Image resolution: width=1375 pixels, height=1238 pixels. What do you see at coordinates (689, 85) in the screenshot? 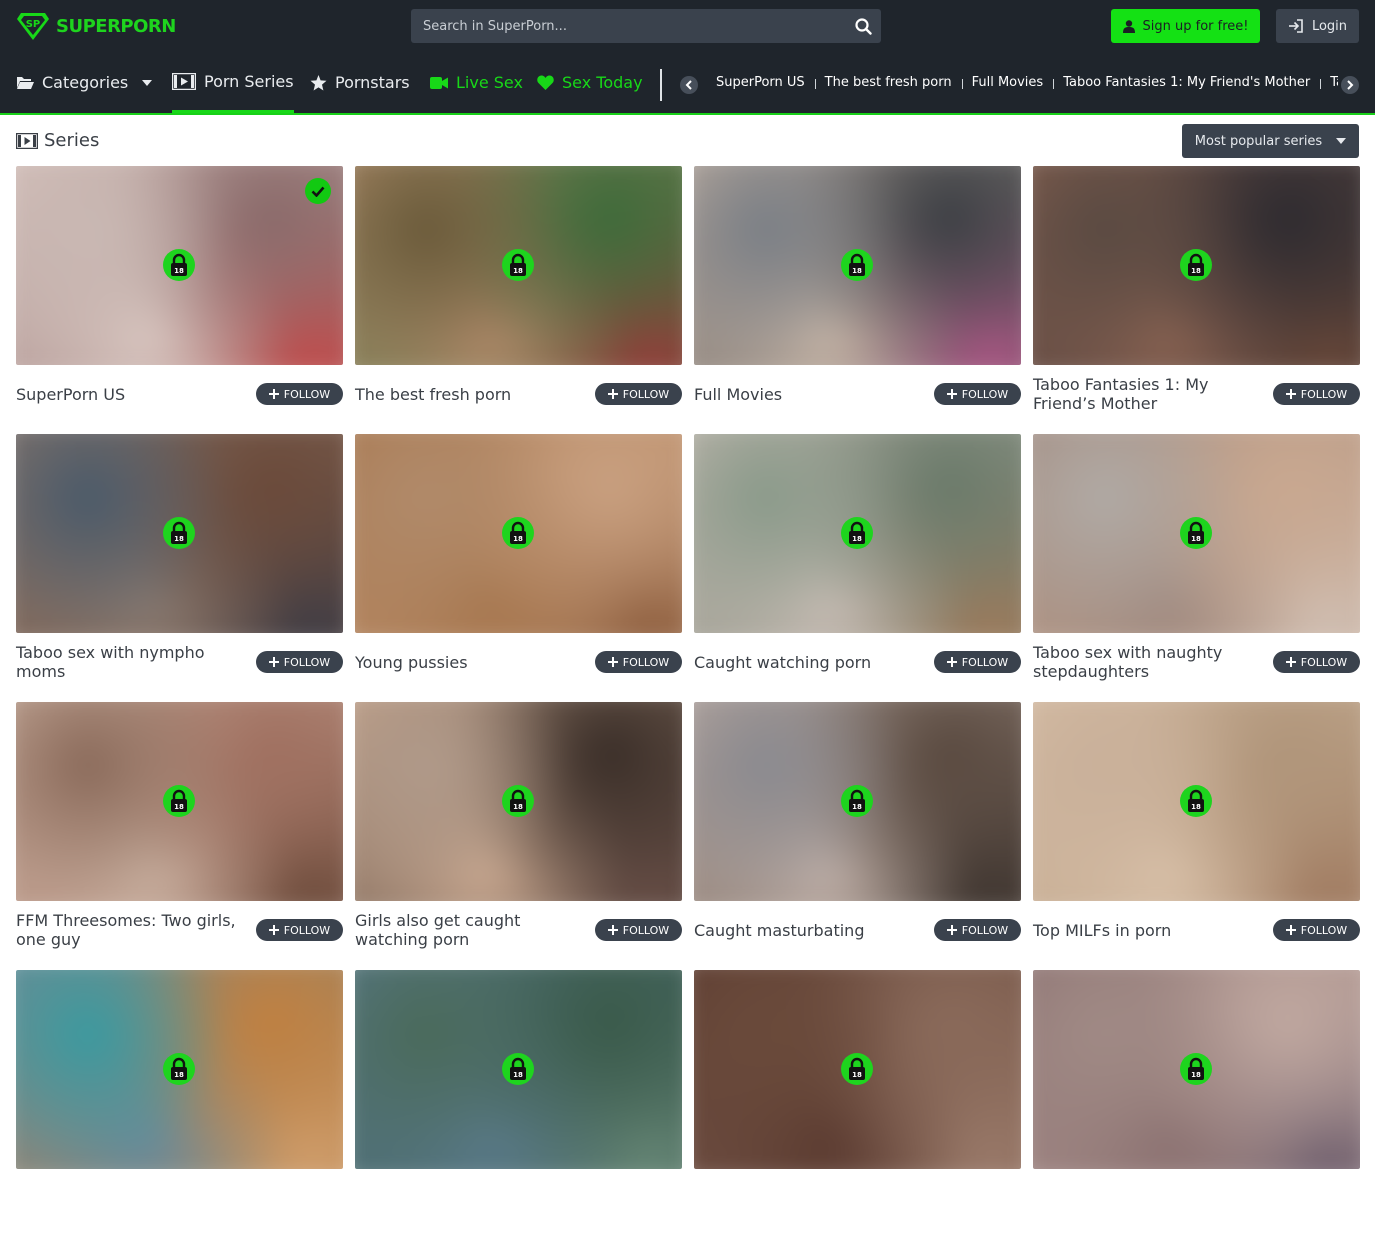
I see `strip-scroll-left-button` at bounding box center [689, 85].